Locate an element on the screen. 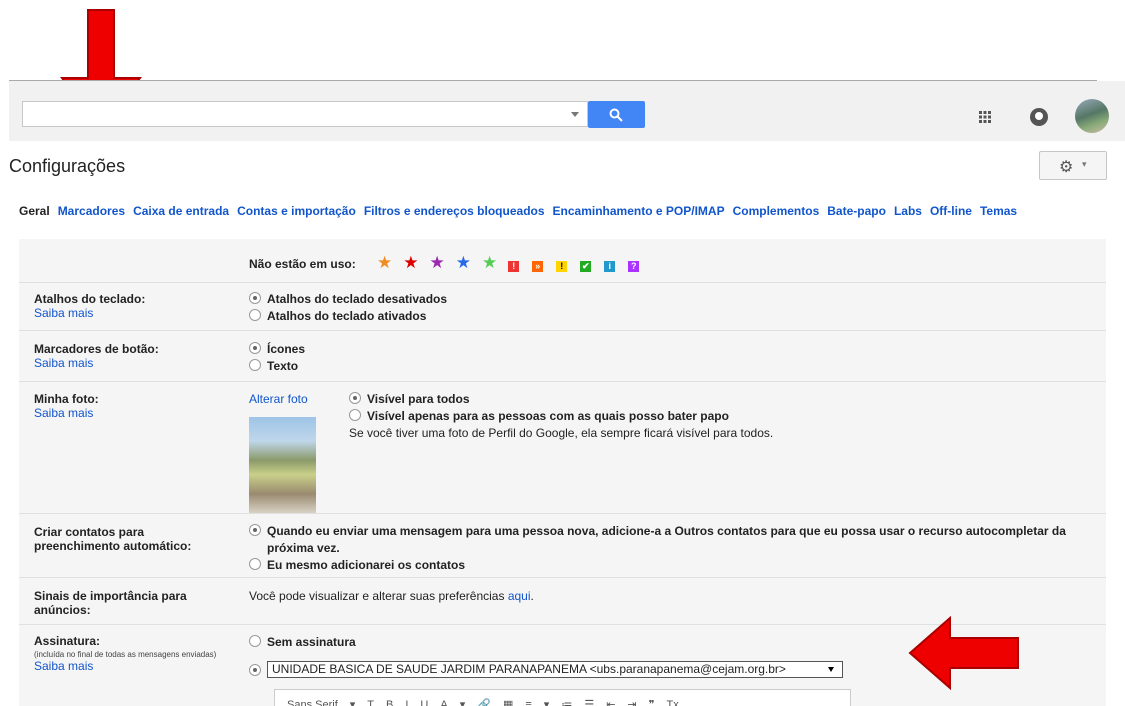 The width and height of the screenshot is (1125, 706). ads-preferences-link: aqui is located at coordinates (519, 596).